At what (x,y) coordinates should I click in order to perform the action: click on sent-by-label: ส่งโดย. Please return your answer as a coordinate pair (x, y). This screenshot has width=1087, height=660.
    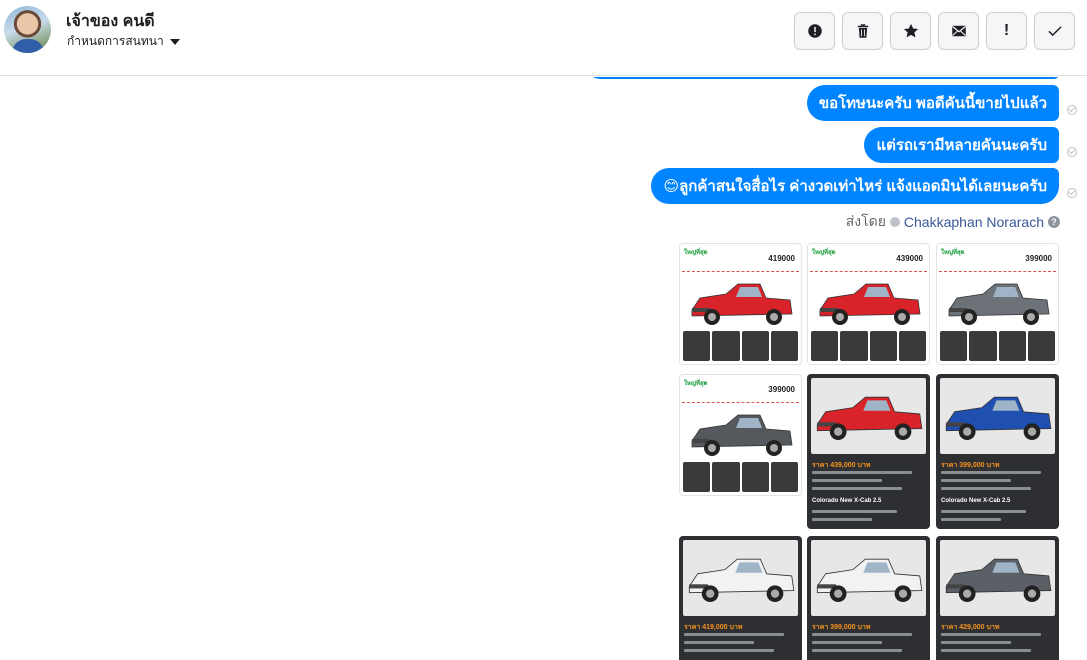
    Looking at the image, I should click on (865, 221).